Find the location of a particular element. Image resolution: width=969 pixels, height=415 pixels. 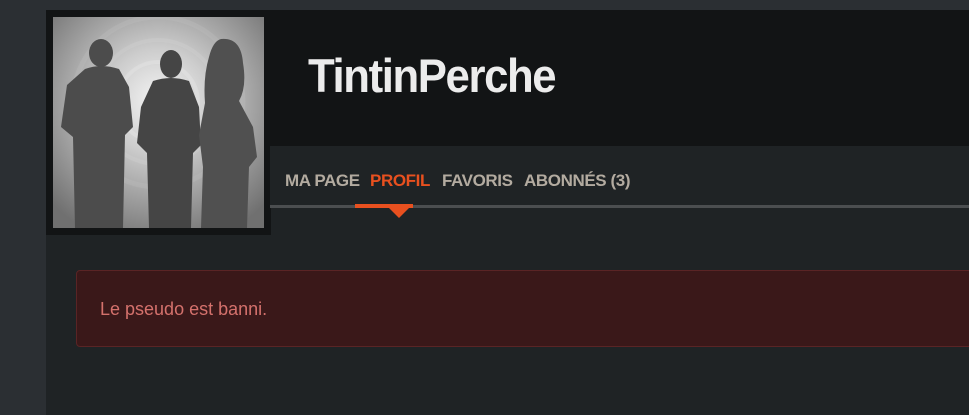

avatar-frame is located at coordinates (158, 122).